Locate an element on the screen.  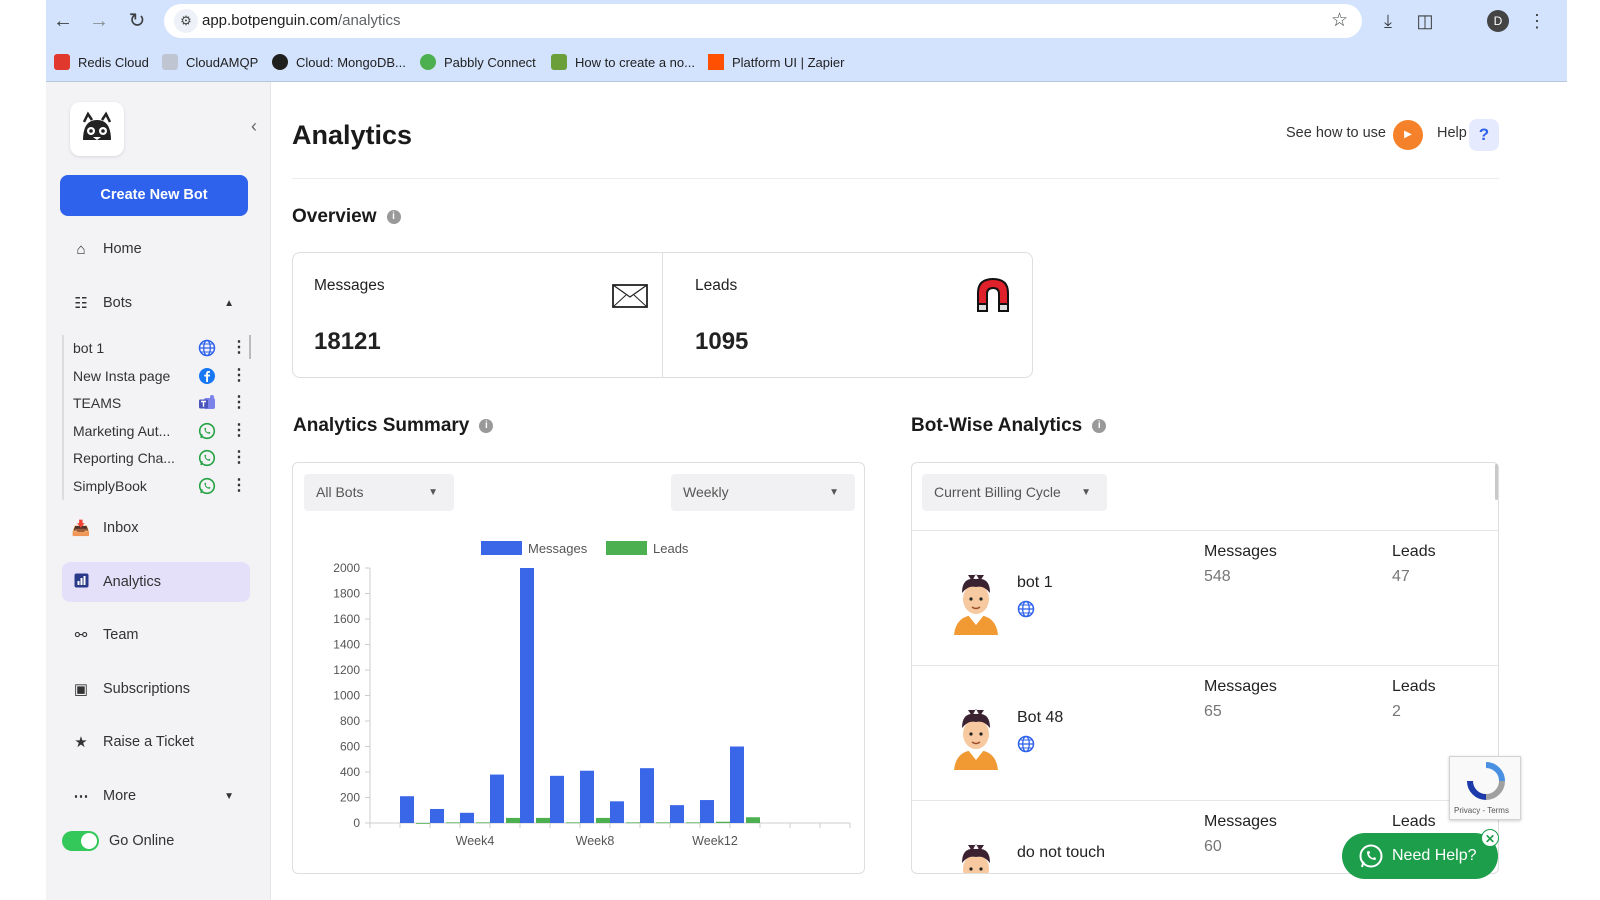
bot-name: bot 1 is located at coordinates (1035, 582).